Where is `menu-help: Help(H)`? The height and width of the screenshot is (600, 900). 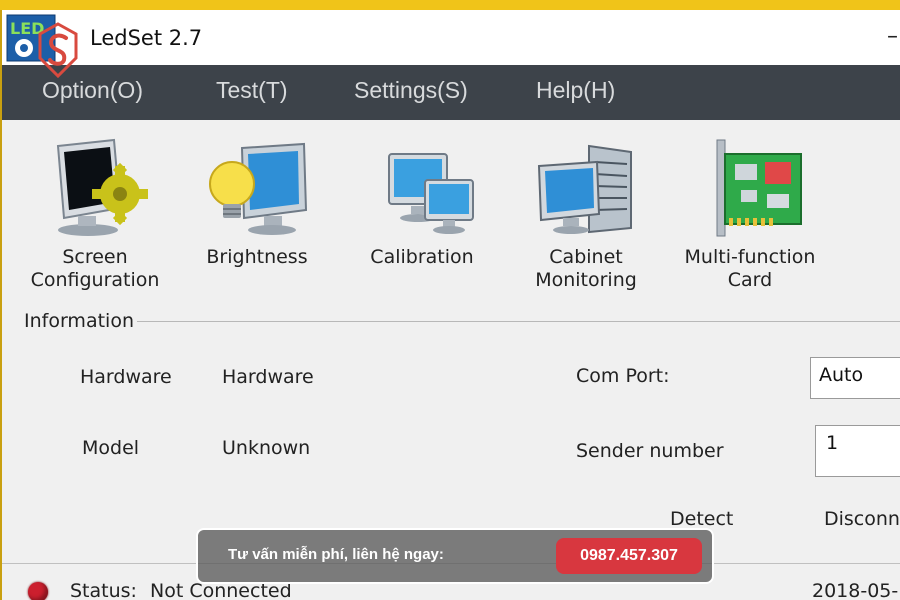 menu-help: Help(H) is located at coordinates (575, 90).